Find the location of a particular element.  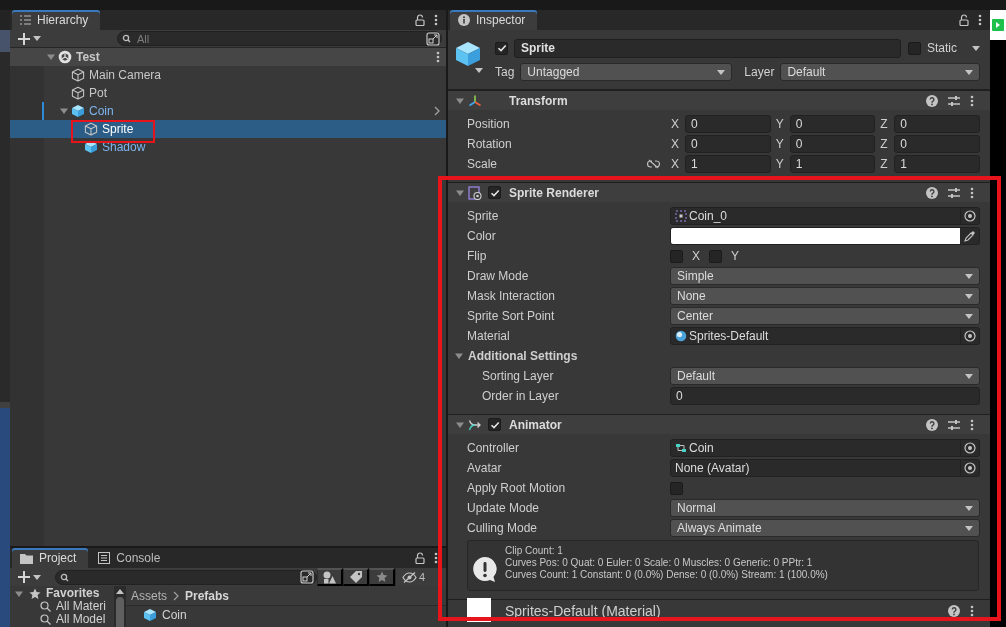

component-title: Animator is located at coordinates (535, 424).